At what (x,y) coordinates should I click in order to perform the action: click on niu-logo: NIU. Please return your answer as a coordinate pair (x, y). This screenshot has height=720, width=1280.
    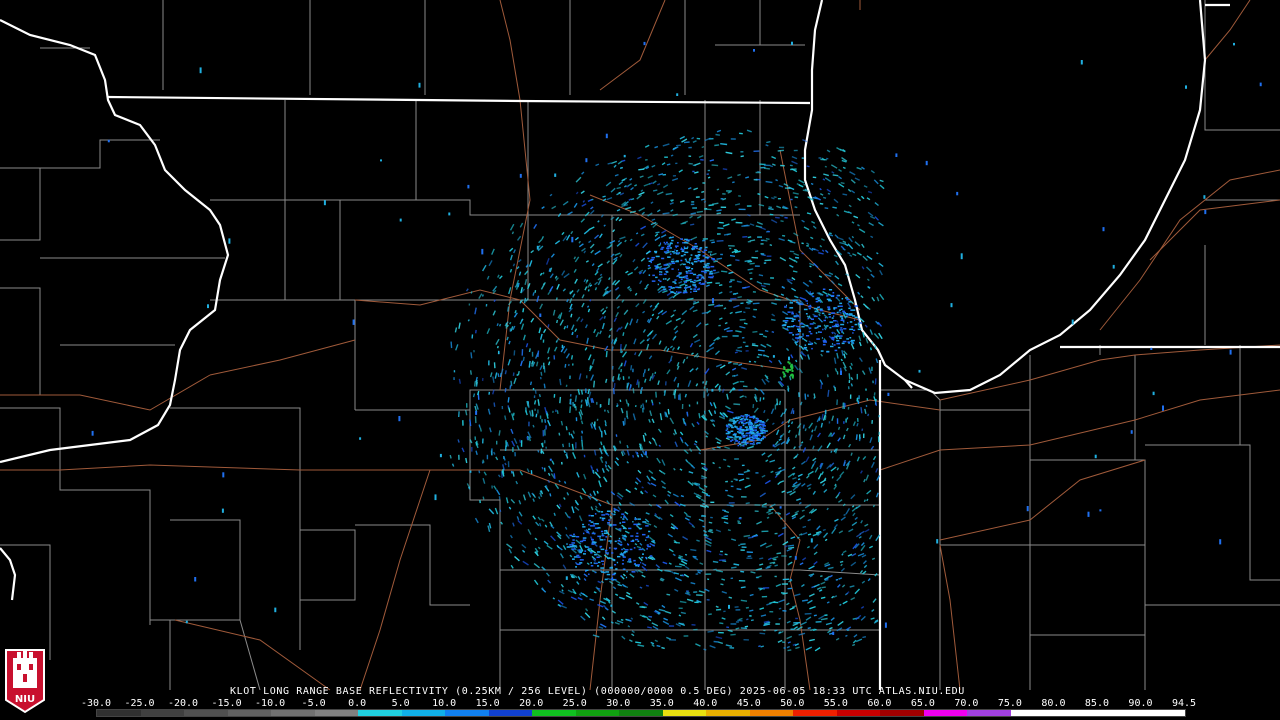
    Looking at the image, I should click on (25, 681).